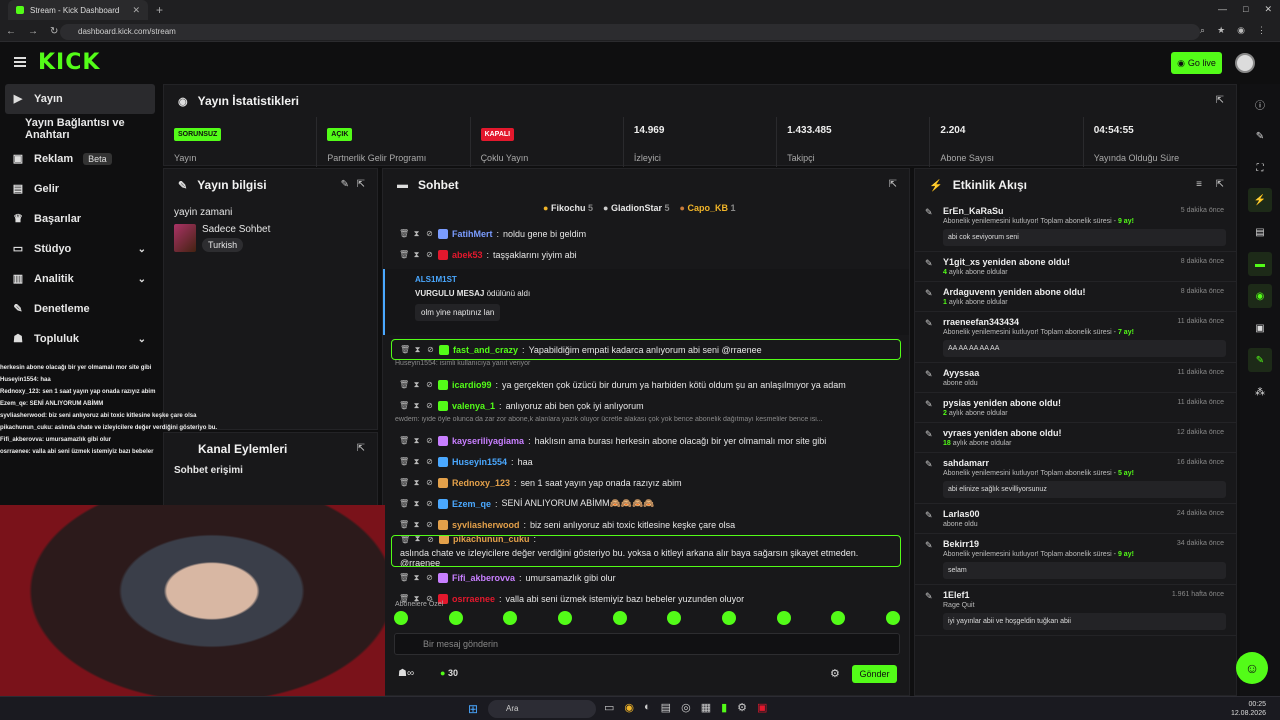 This screenshot has height=720, width=1280. What do you see at coordinates (406, 673) in the screenshot?
I see `users-icon: ☗∞` at bounding box center [406, 673].